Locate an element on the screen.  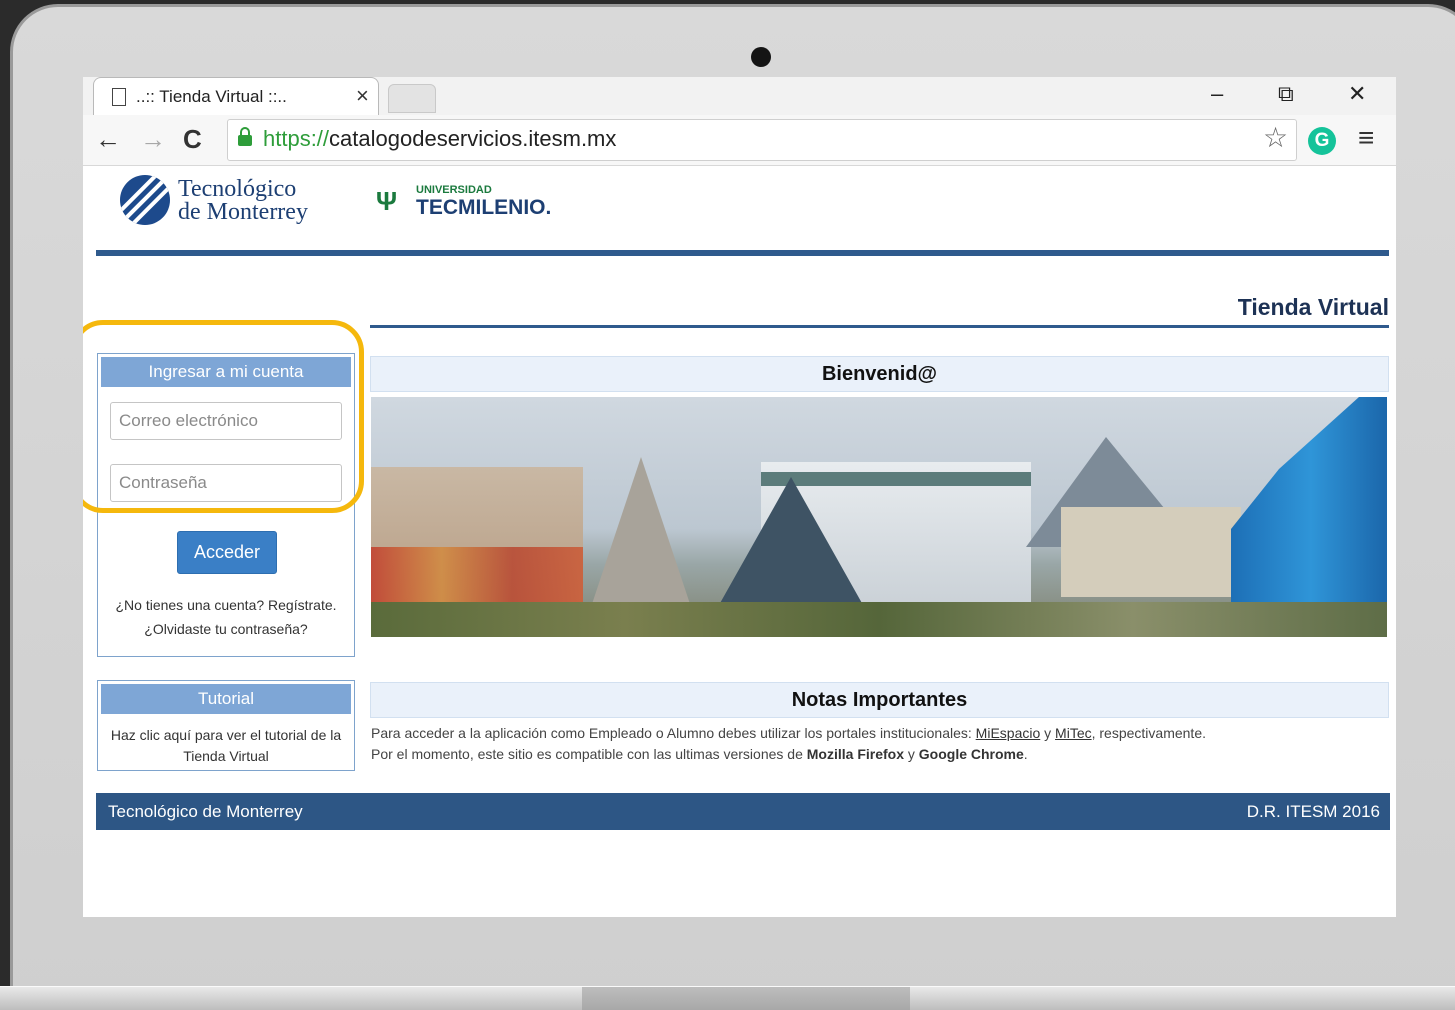
close-window-icon: ✕ is located at coordinates (1357, 94).